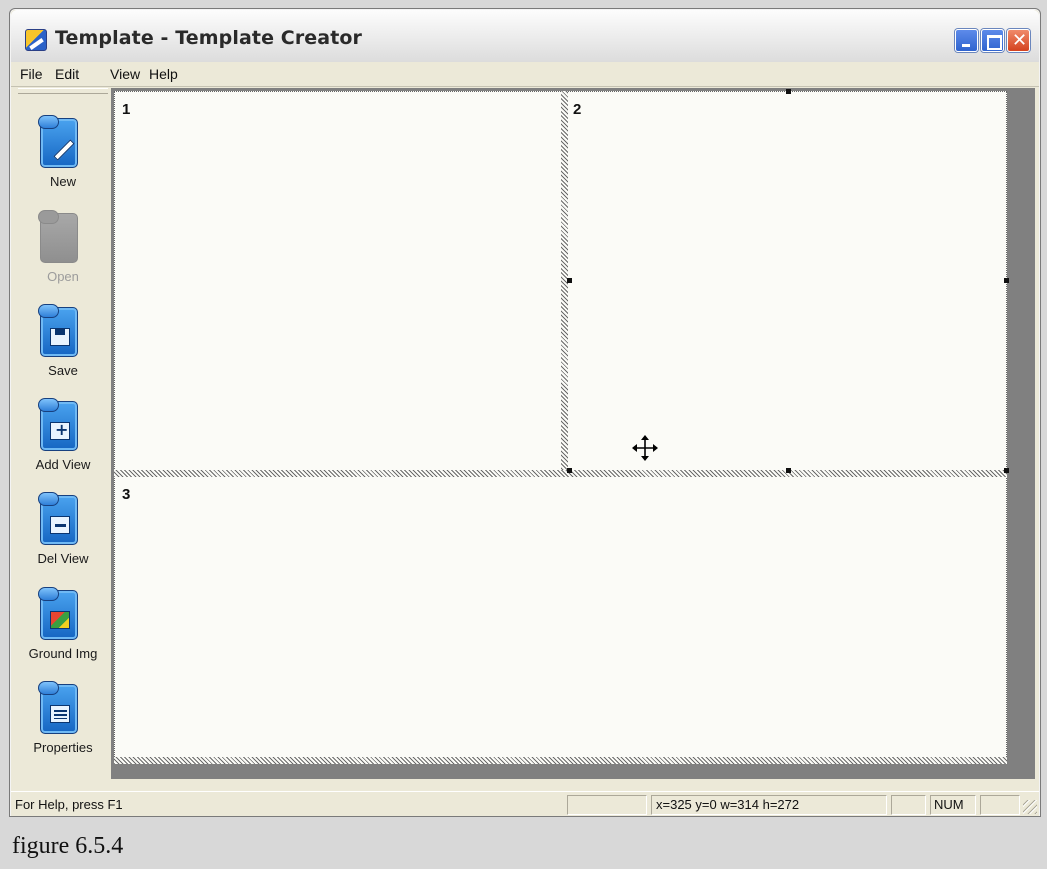  I want to click on maximize-button, so click(992, 40).